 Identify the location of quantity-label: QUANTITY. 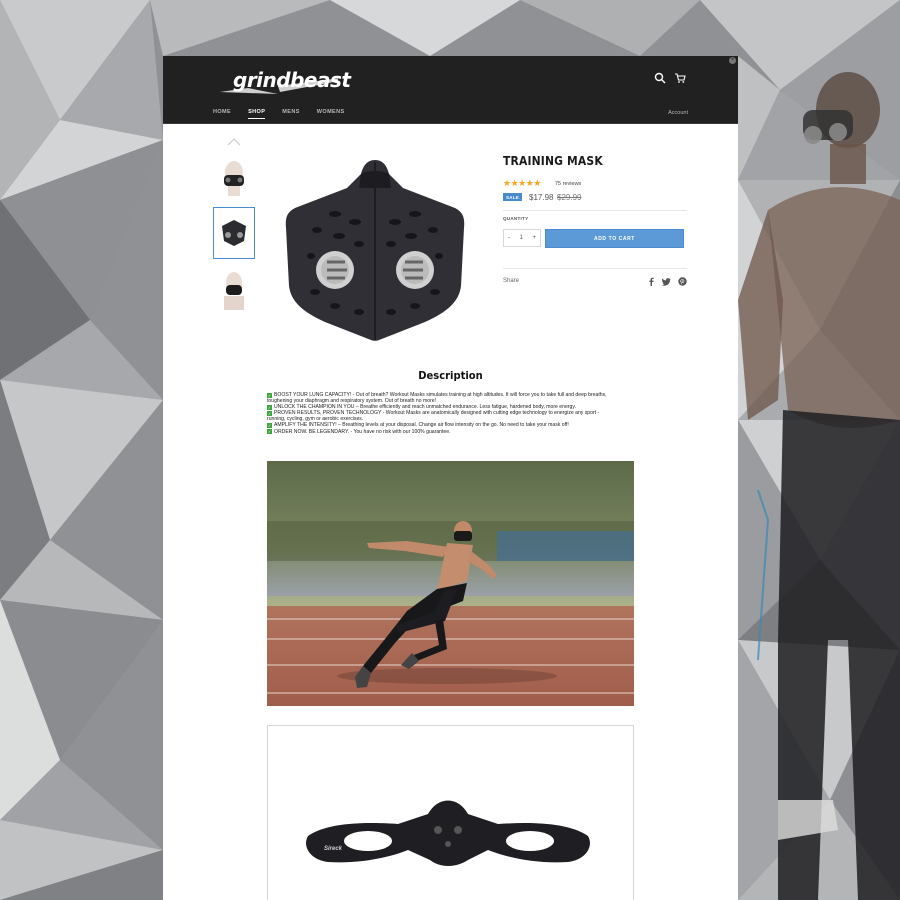
(516, 218).